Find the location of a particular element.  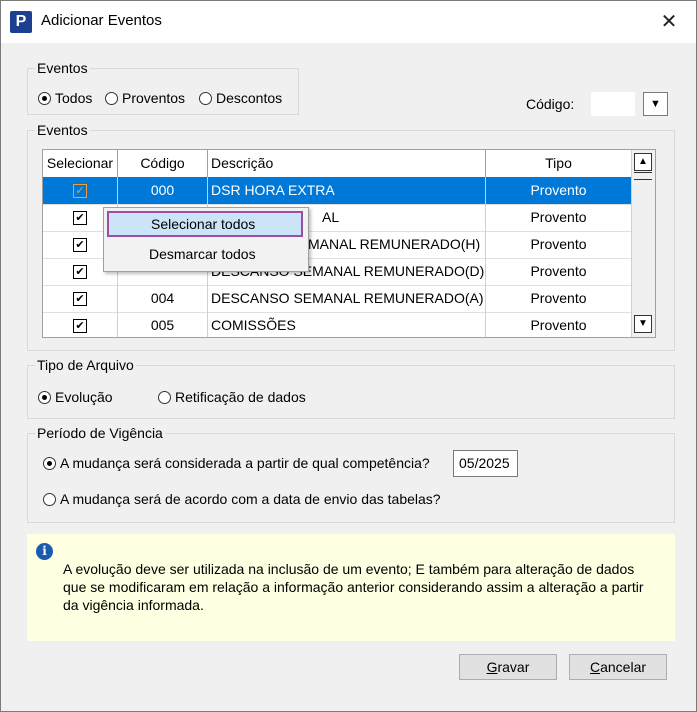

save-label: ravar is located at coordinates (513, 667).